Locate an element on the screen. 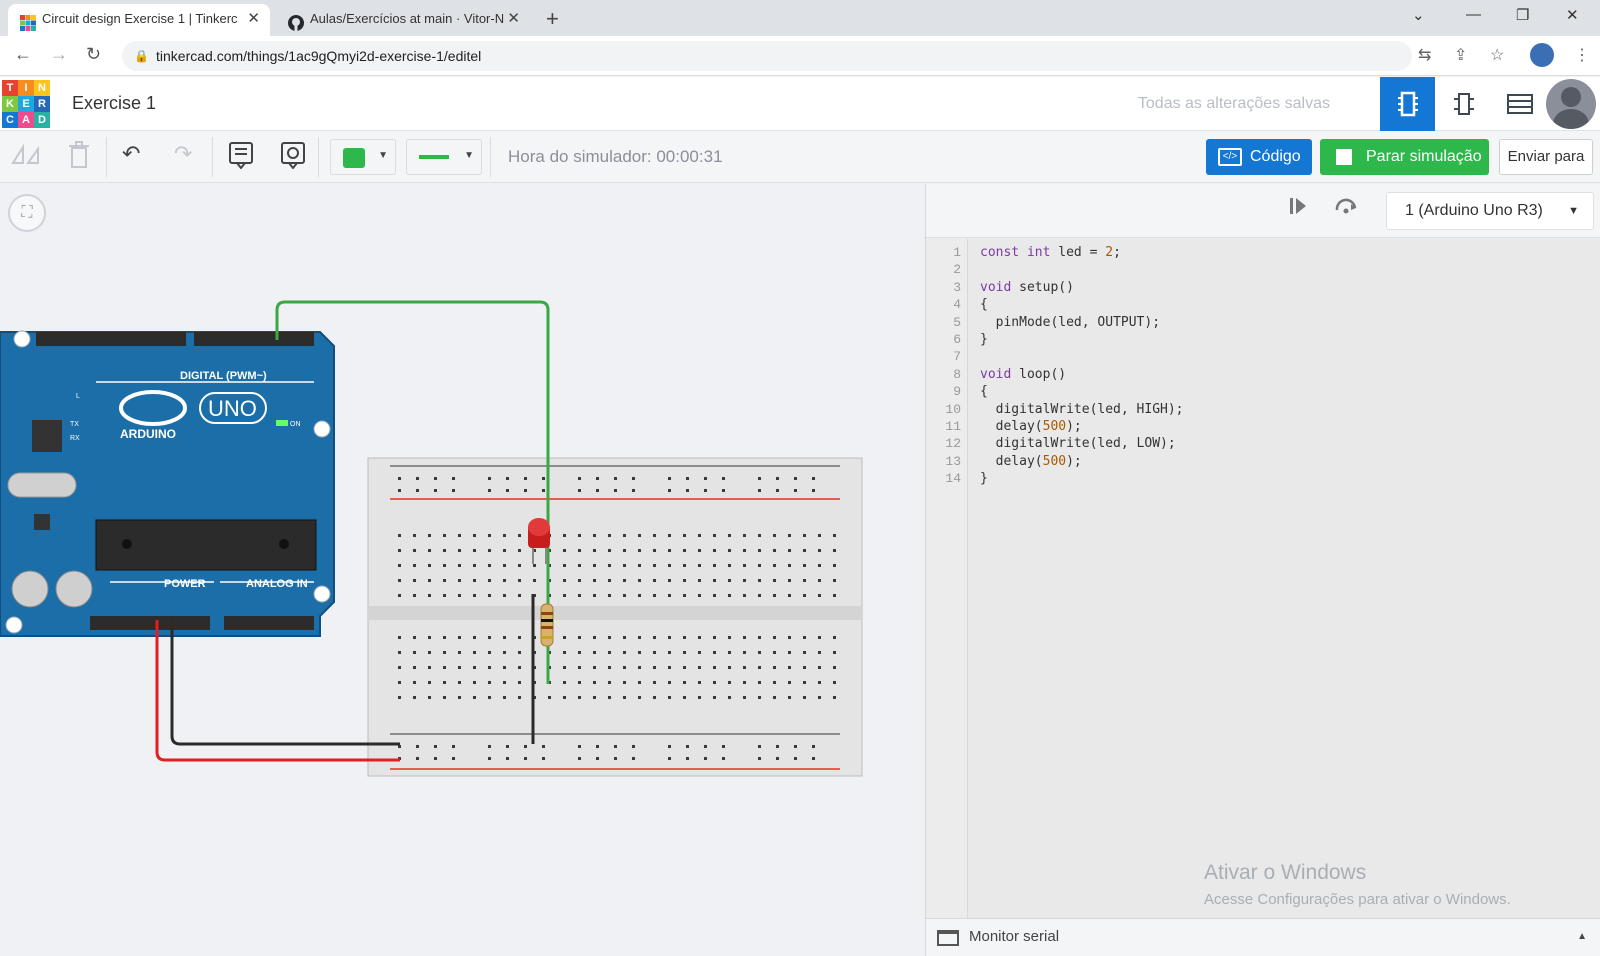 This screenshot has width=1600, height=956. arduino-on-label: ON is located at coordinates (295, 424).